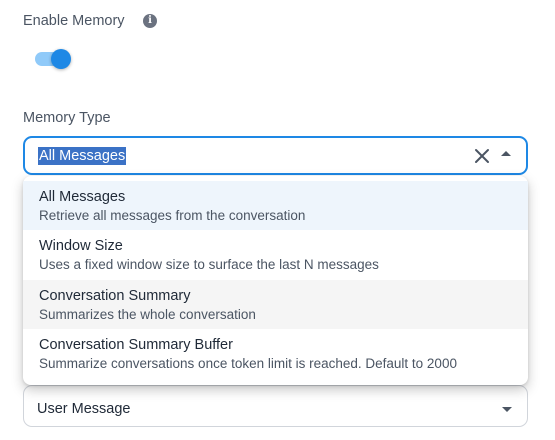  What do you see at coordinates (115, 296) in the screenshot?
I see `option-title: Conversation Summary` at bounding box center [115, 296].